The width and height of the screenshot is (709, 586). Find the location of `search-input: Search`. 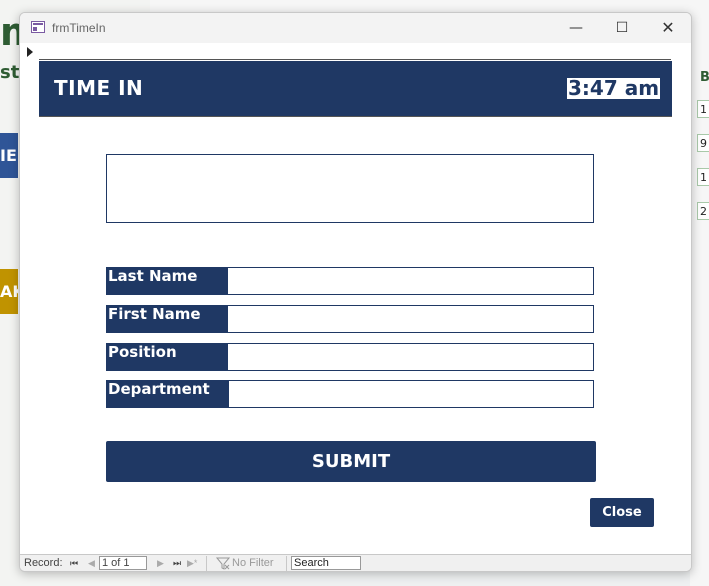

search-input: Search is located at coordinates (326, 563).